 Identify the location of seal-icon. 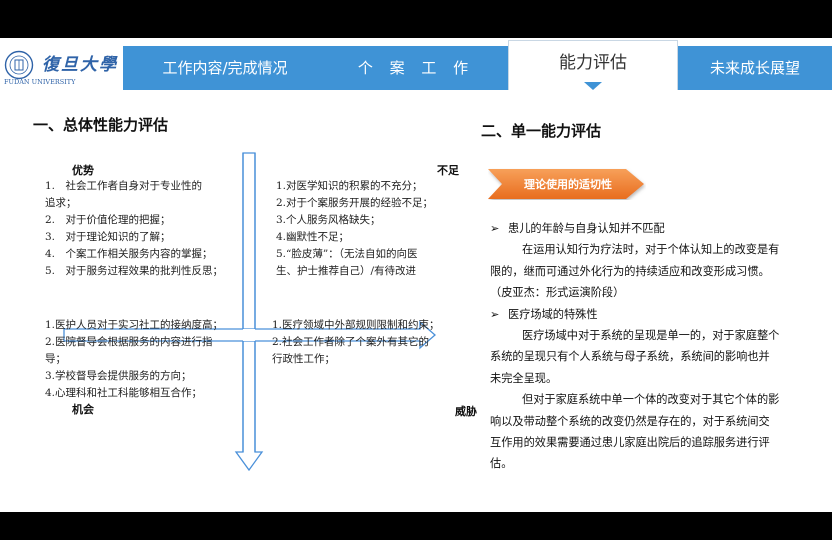
(19, 65).